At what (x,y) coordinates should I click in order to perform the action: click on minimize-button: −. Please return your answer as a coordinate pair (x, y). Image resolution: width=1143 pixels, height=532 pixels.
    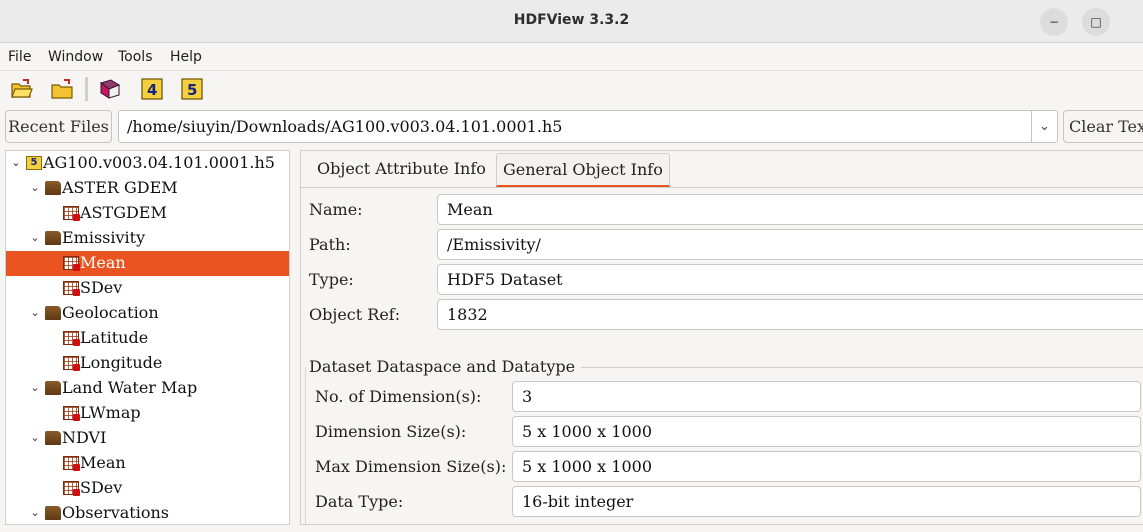
    Looking at the image, I should click on (1054, 22).